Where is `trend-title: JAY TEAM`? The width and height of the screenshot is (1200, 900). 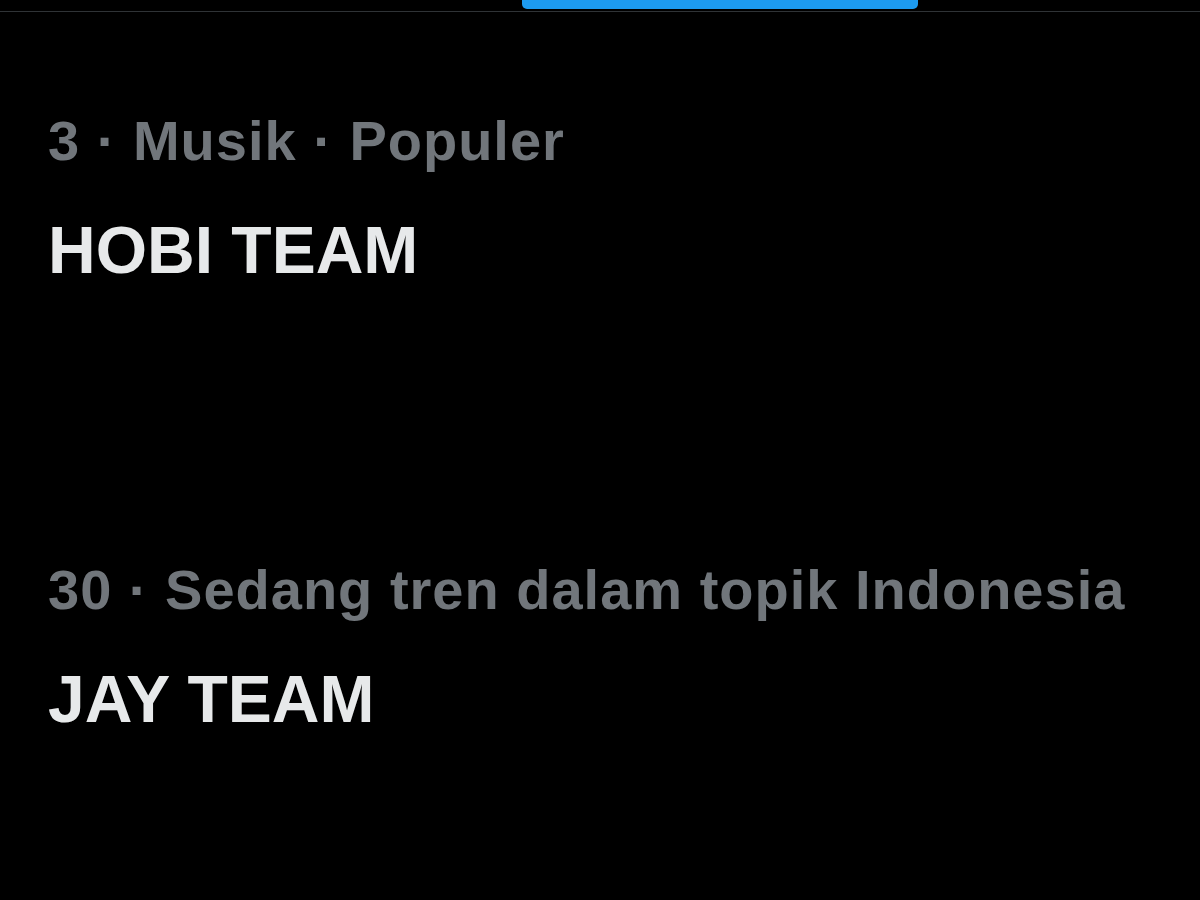 trend-title: JAY TEAM is located at coordinates (211, 699).